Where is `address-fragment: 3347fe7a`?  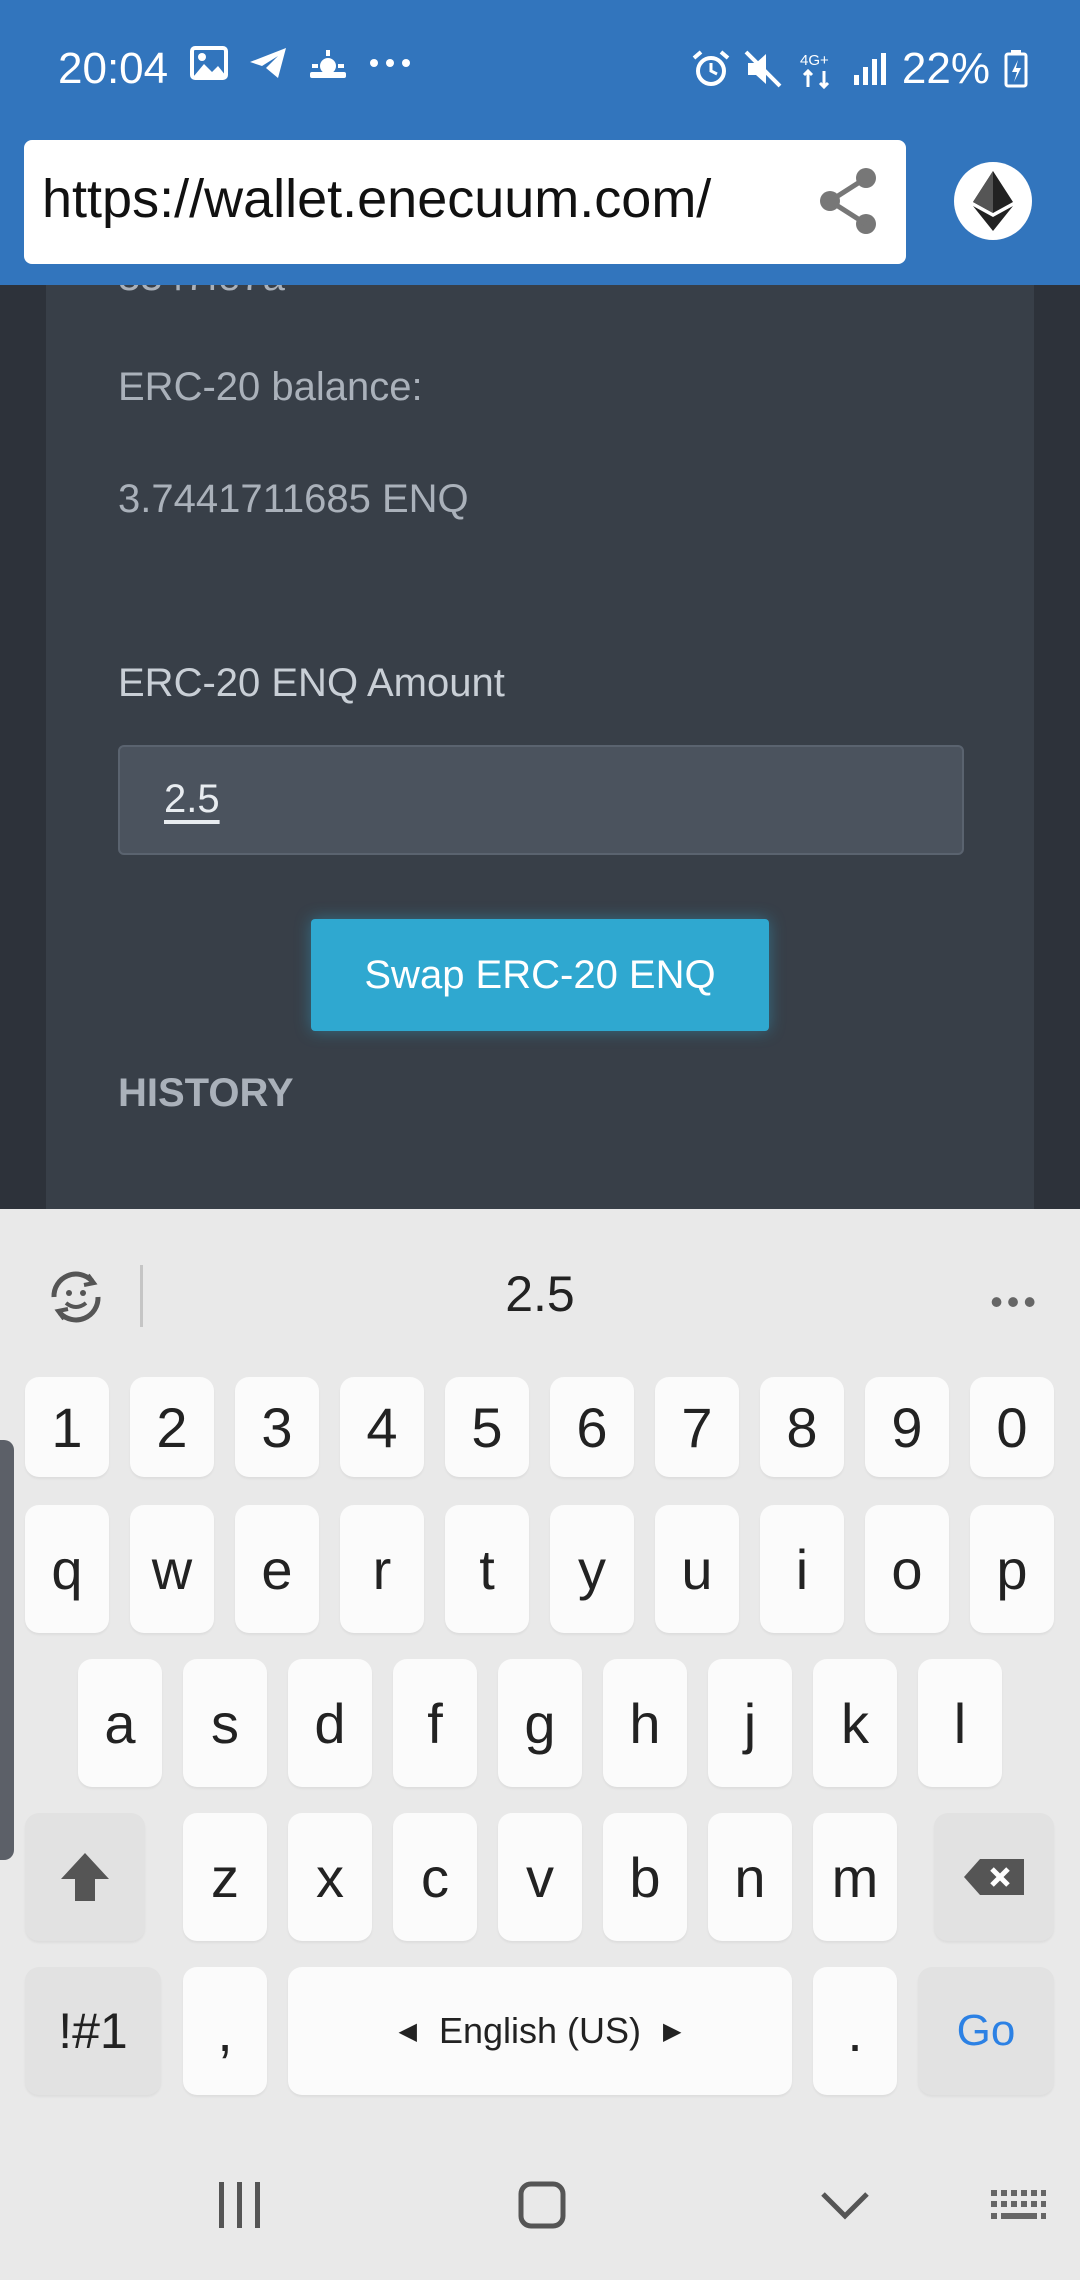 address-fragment: 3347fe7a is located at coordinates (201, 292).